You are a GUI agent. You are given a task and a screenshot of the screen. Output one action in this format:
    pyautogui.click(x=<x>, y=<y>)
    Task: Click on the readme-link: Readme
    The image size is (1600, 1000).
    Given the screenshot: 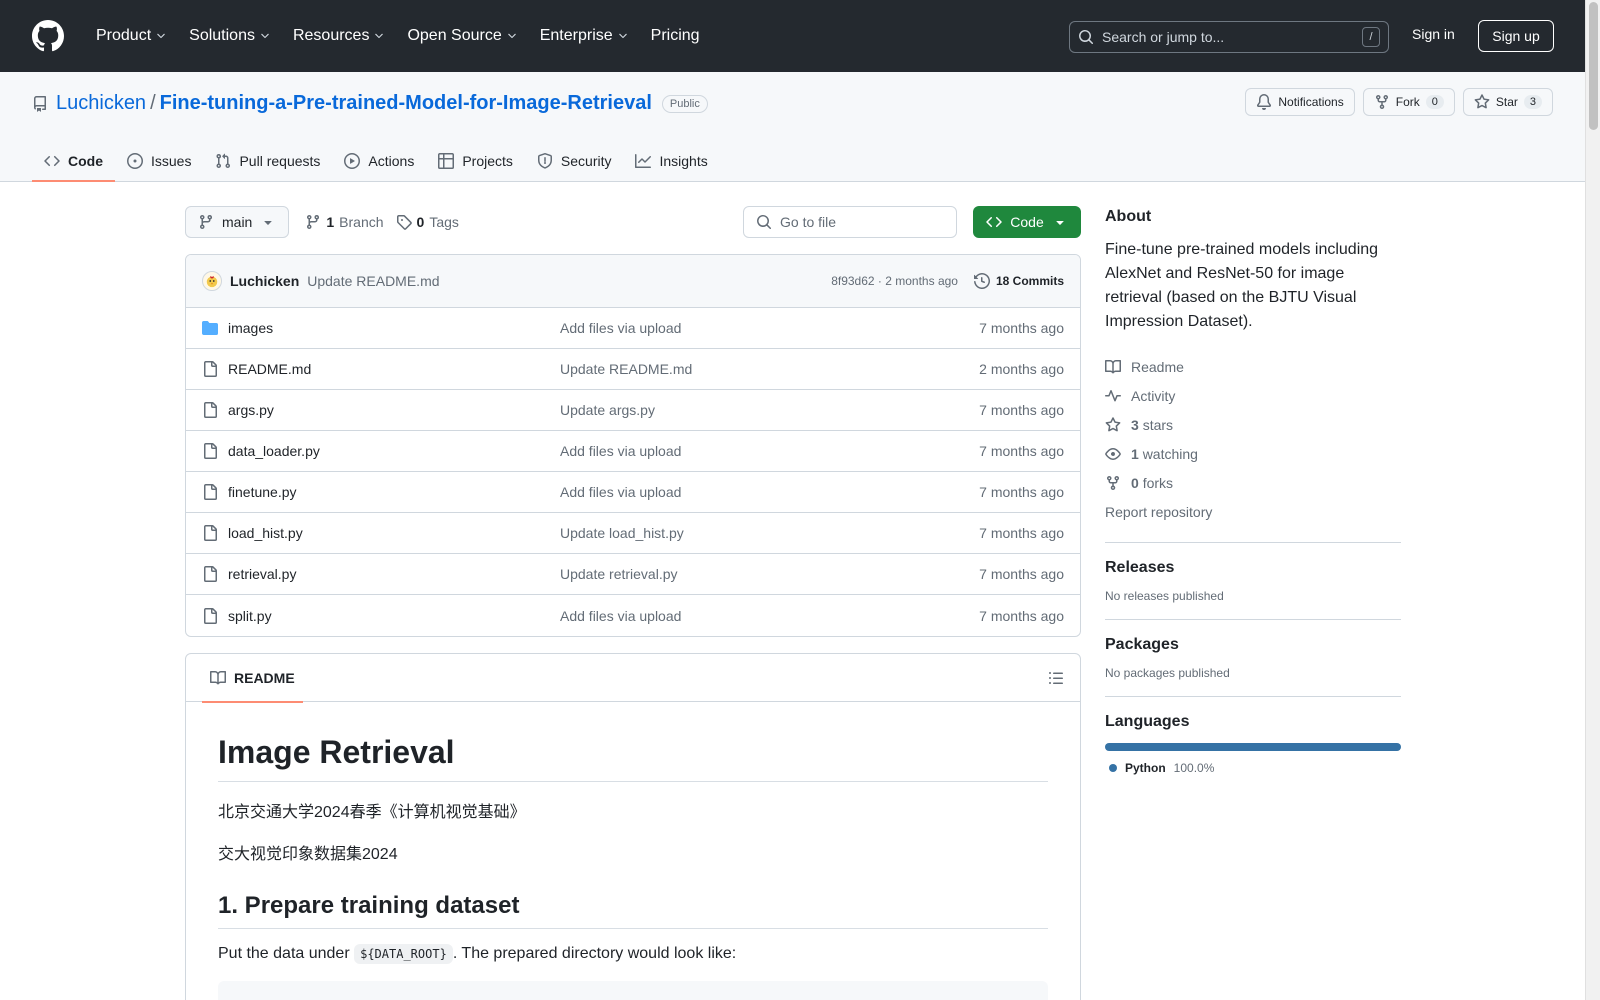 What is the action you would take?
    pyautogui.click(x=1253, y=366)
    